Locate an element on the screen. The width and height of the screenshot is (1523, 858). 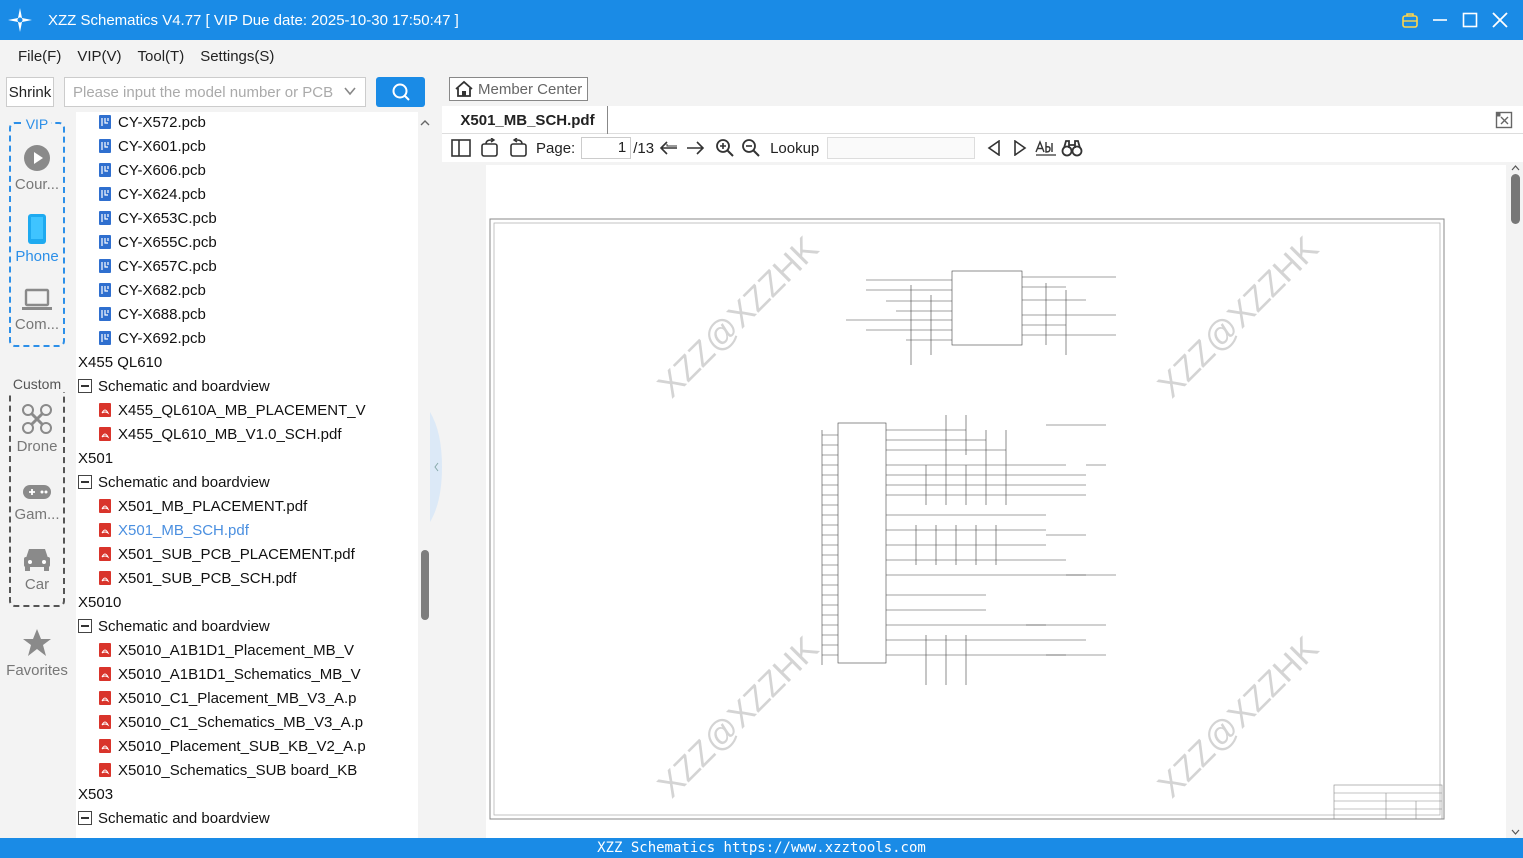
tree-pcb-file: CY-X606.pcb is located at coordinates (152, 170).